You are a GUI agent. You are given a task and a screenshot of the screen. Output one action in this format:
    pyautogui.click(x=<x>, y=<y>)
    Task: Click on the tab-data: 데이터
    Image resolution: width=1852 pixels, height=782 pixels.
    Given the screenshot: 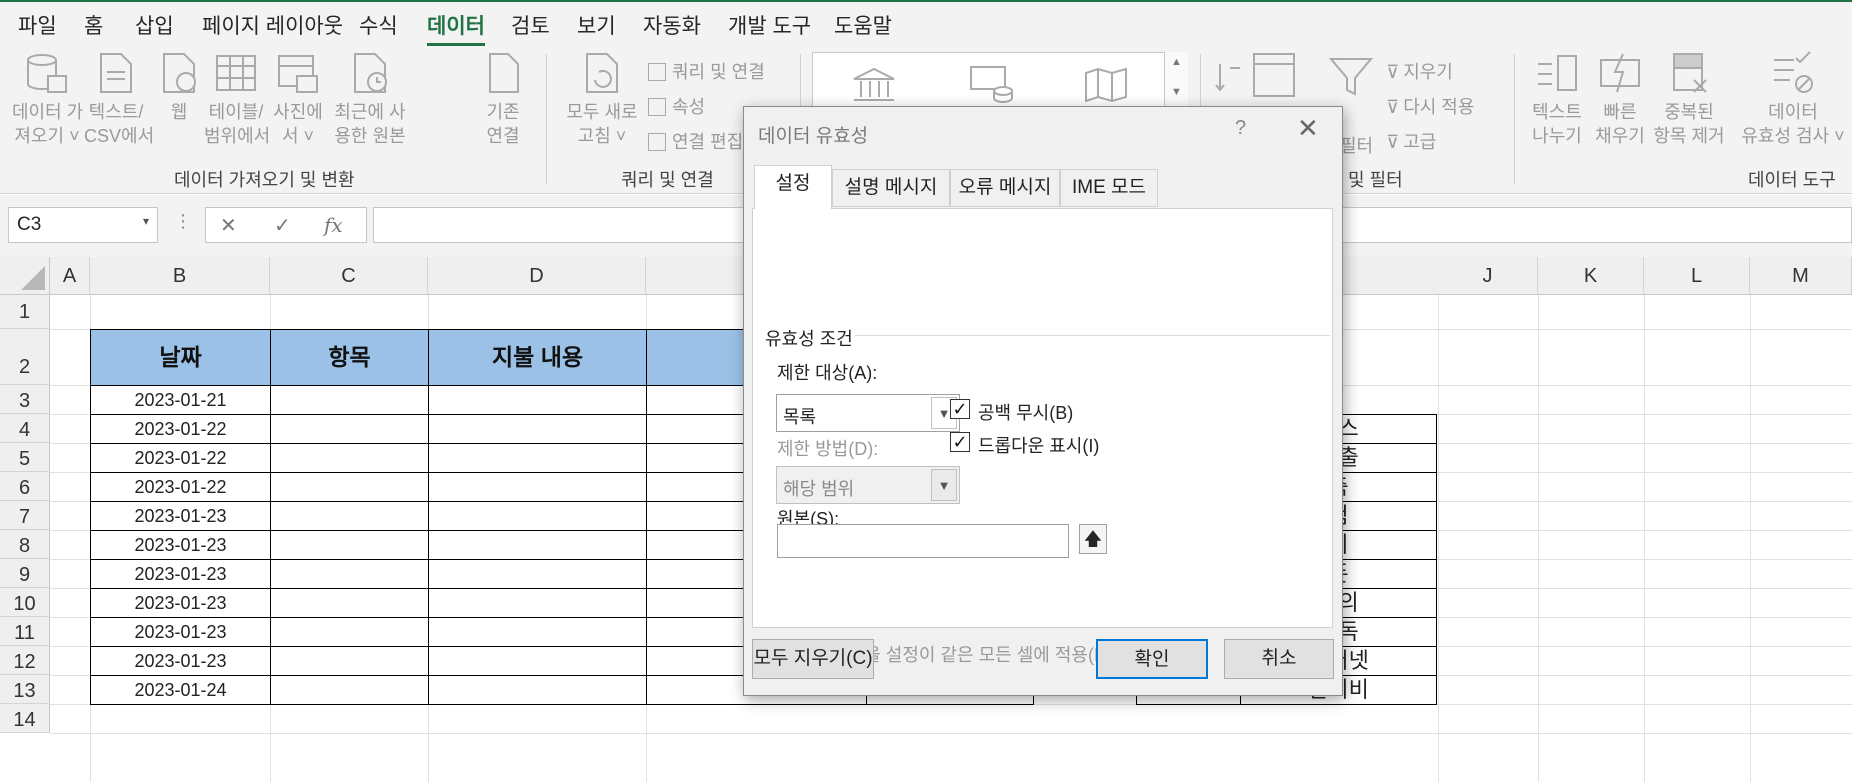 What is the action you would take?
    pyautogui.click(x=456, y=28)
    